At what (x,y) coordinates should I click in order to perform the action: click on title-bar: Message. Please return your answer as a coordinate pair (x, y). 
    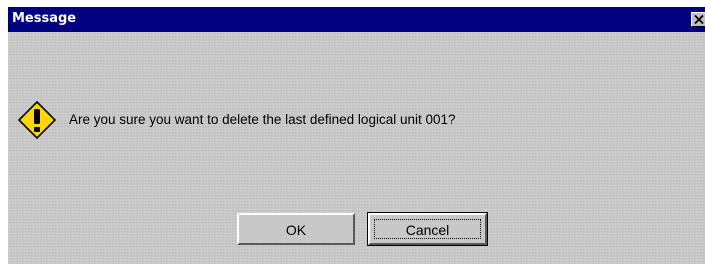
    Looking at the image, I should click on (356, 19).